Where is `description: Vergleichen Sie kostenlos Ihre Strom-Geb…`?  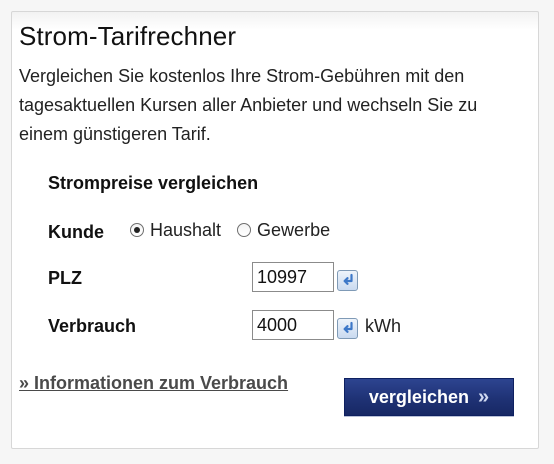
description: Vergleichen Sie kostenlos Ihre Strom-Geb… is located at coordinates (248, 105).